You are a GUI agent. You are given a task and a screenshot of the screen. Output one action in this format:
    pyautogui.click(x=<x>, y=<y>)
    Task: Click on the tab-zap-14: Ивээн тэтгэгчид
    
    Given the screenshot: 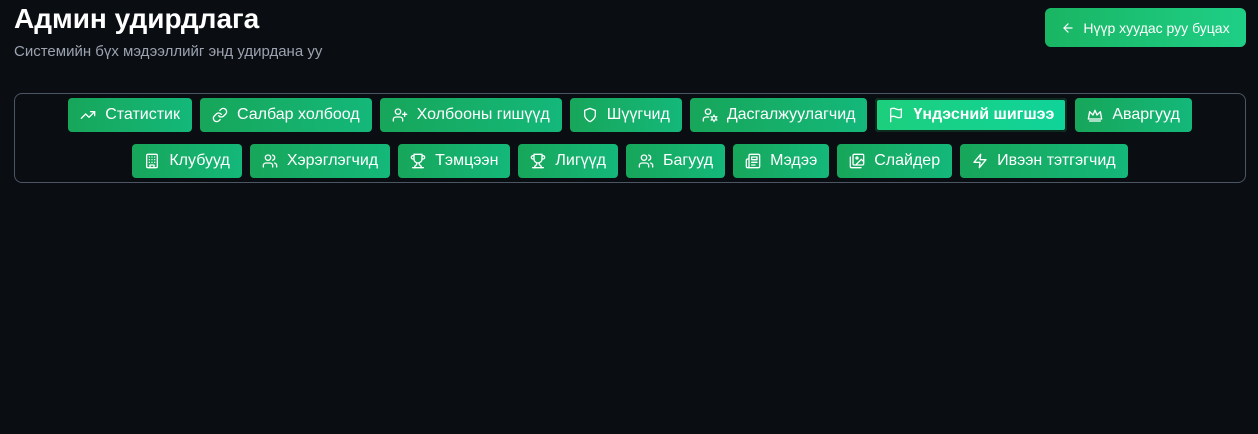 What is the action you would take?
    pyautogui.click(x=1044, y=161)
    